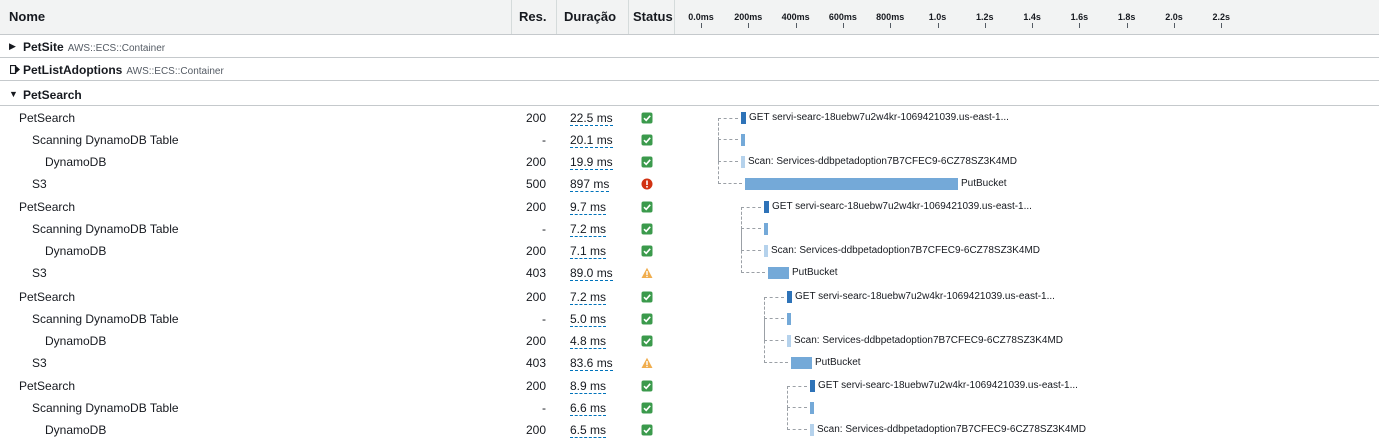  I want to click on timeline-tick-label: 1.2s, so click(985, 17).